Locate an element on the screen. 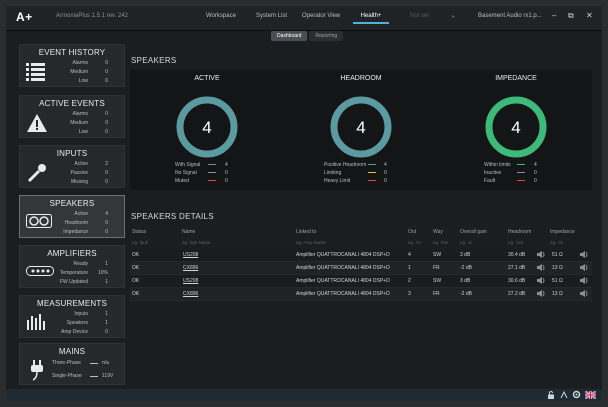 The image size is (608, 407). card-event-history: EVENT HISTORY Alarms 0 Medium 0 Low 0 is located at coordinates (72, 65).